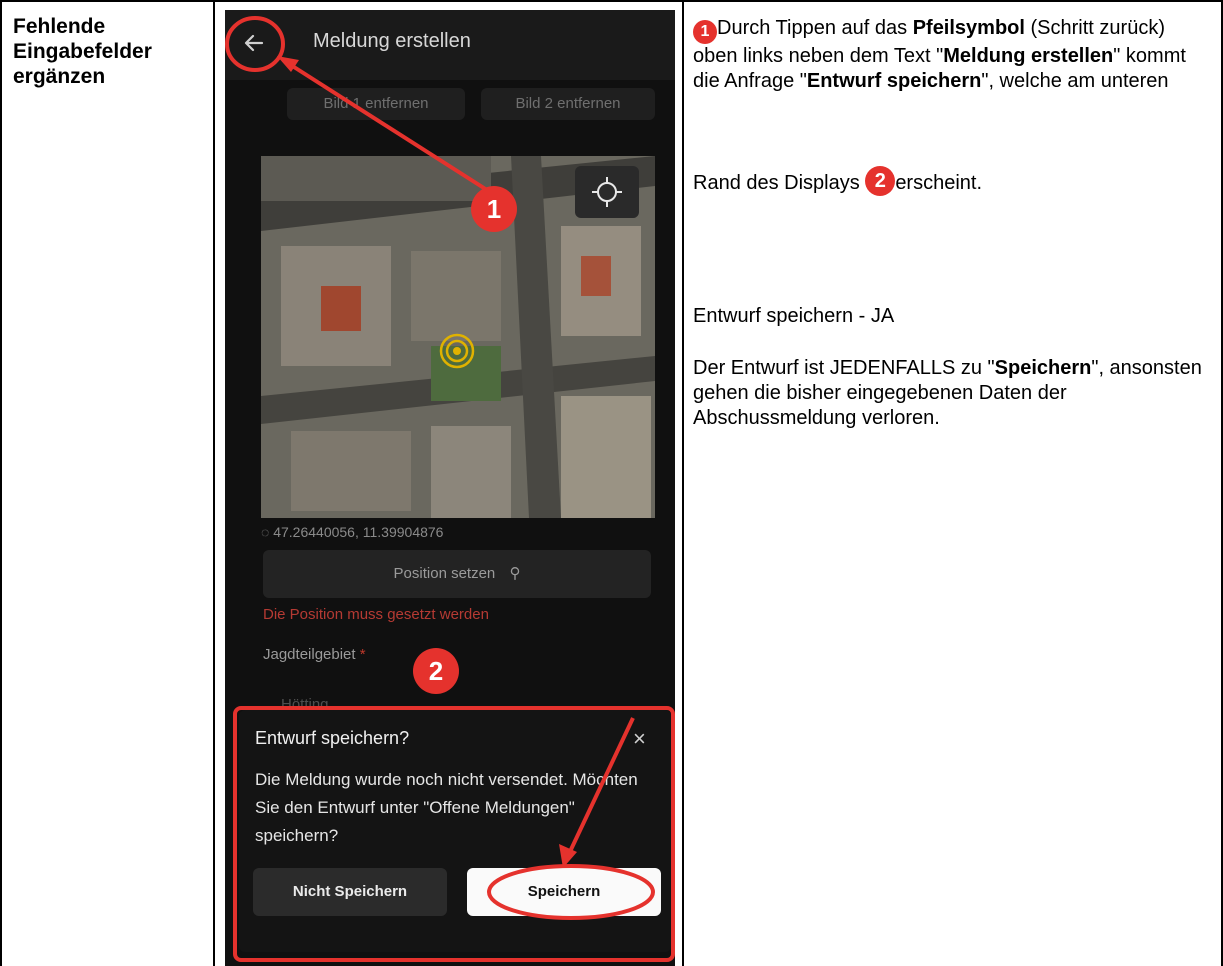 This screenshot has height=966, width=1223. I want to click on back-button, so click(254, 43).